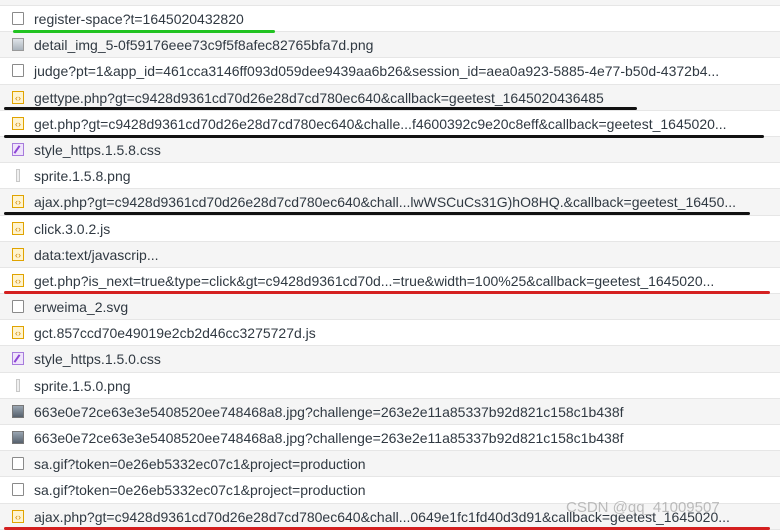 The image size is (780, 532). I want to click on request-name: gct.857ccd70e49019e2cb2d46cc3275727d.js, so click(175, 333).